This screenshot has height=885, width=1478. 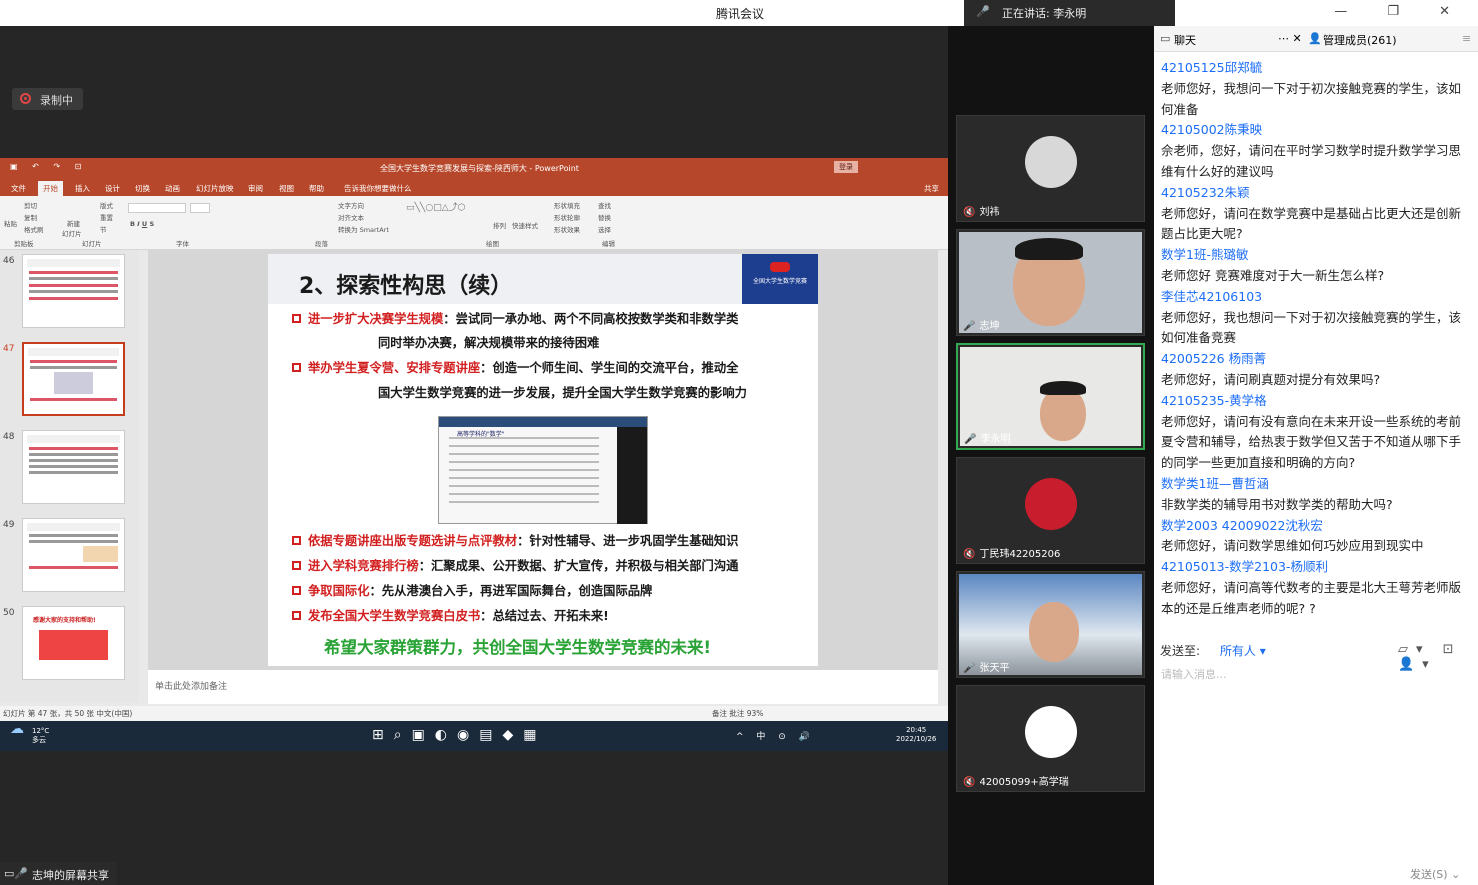 I want to click on replace-button: 替换, so click(x=604, y=217).